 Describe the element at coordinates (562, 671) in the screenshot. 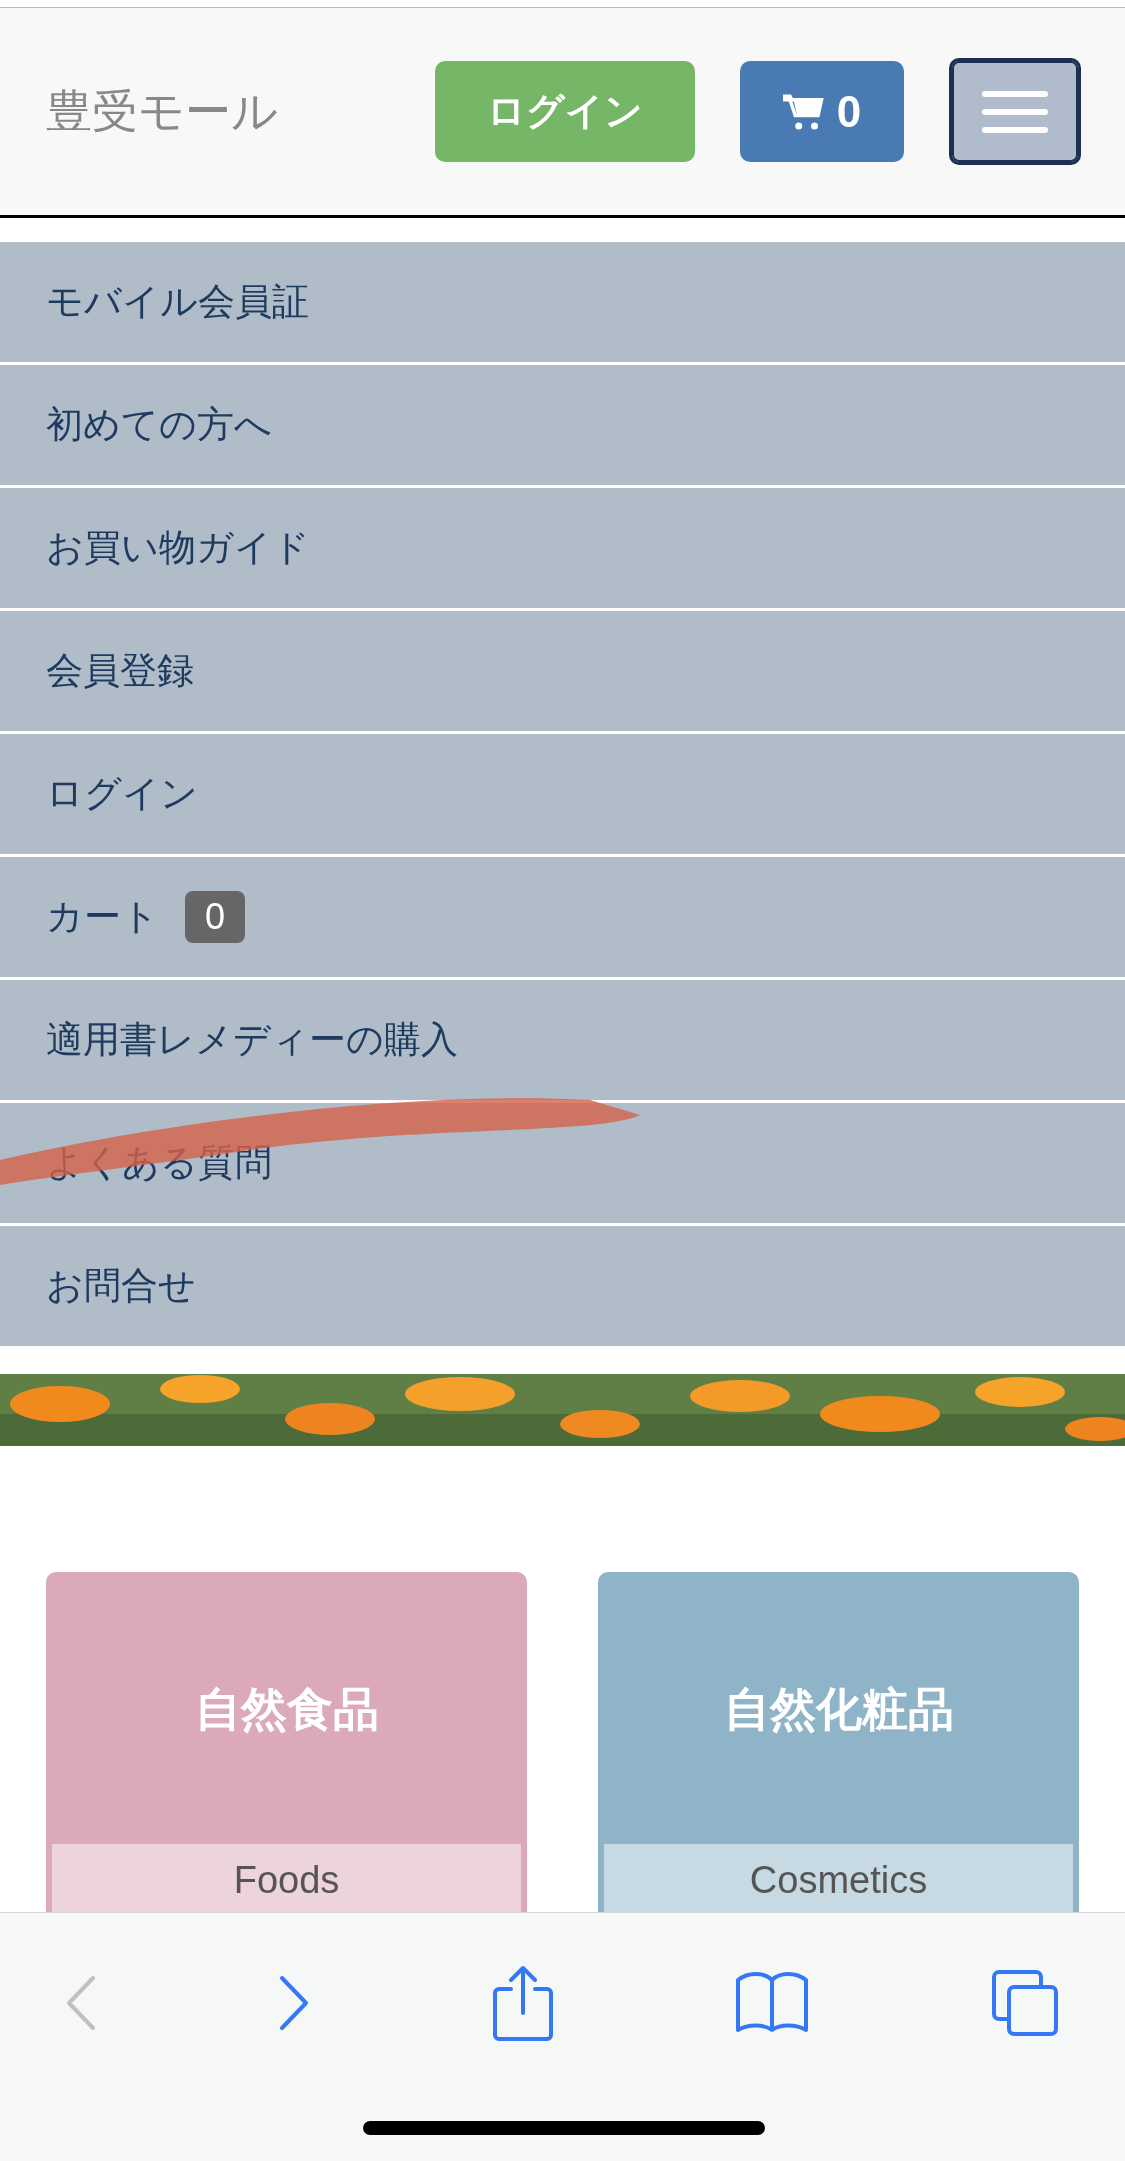

I see `menu-item: 会員登録` at that location.